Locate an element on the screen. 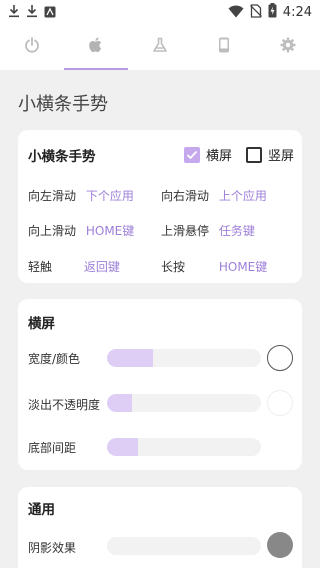 The width and height of the screenshot is (320, 568). portrait-checkbox: 竖屏 is located at coordinates (270, 154).